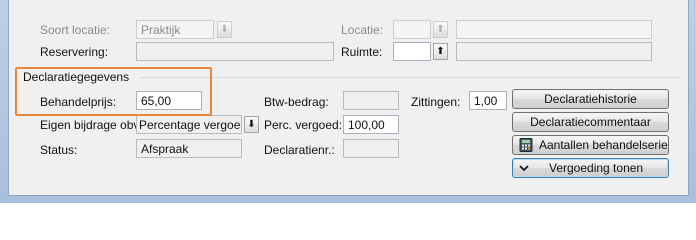 The image size is (696, 240). What do you see at coordinates (113, 91) in the screenshot?
I see `highlight-annotation` at bounding box center [113, 91].